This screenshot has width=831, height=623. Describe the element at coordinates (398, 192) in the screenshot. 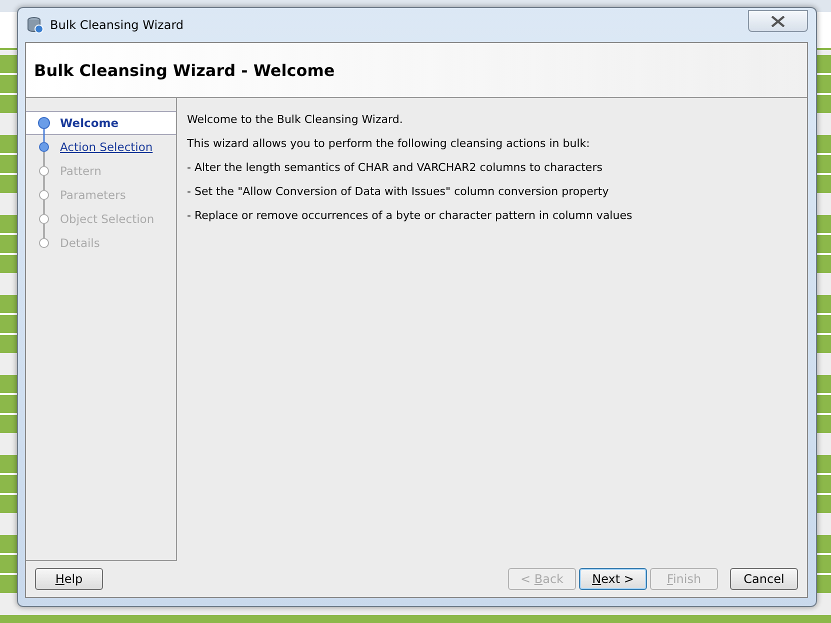

I see `welcome-text: - Set the "Allow Conversion of Data with Issues" column conversion property` at that location.